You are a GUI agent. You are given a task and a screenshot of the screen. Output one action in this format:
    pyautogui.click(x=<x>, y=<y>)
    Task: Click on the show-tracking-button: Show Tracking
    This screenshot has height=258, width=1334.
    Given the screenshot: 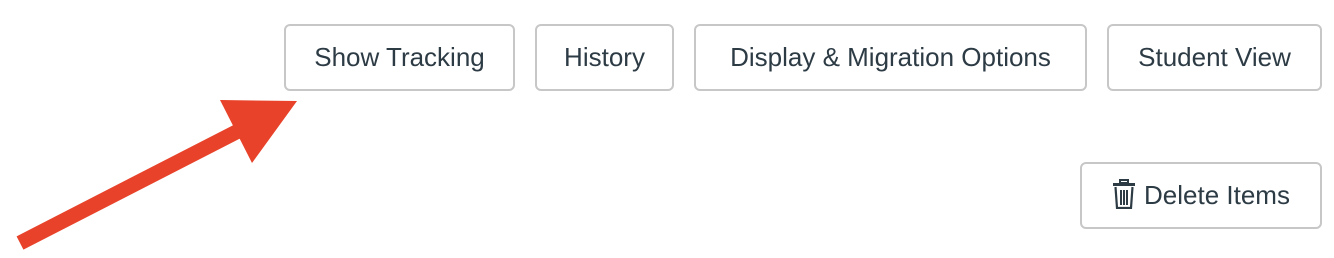 What is the action you would take?
    pyautogui.click(x=399, y=57)
    